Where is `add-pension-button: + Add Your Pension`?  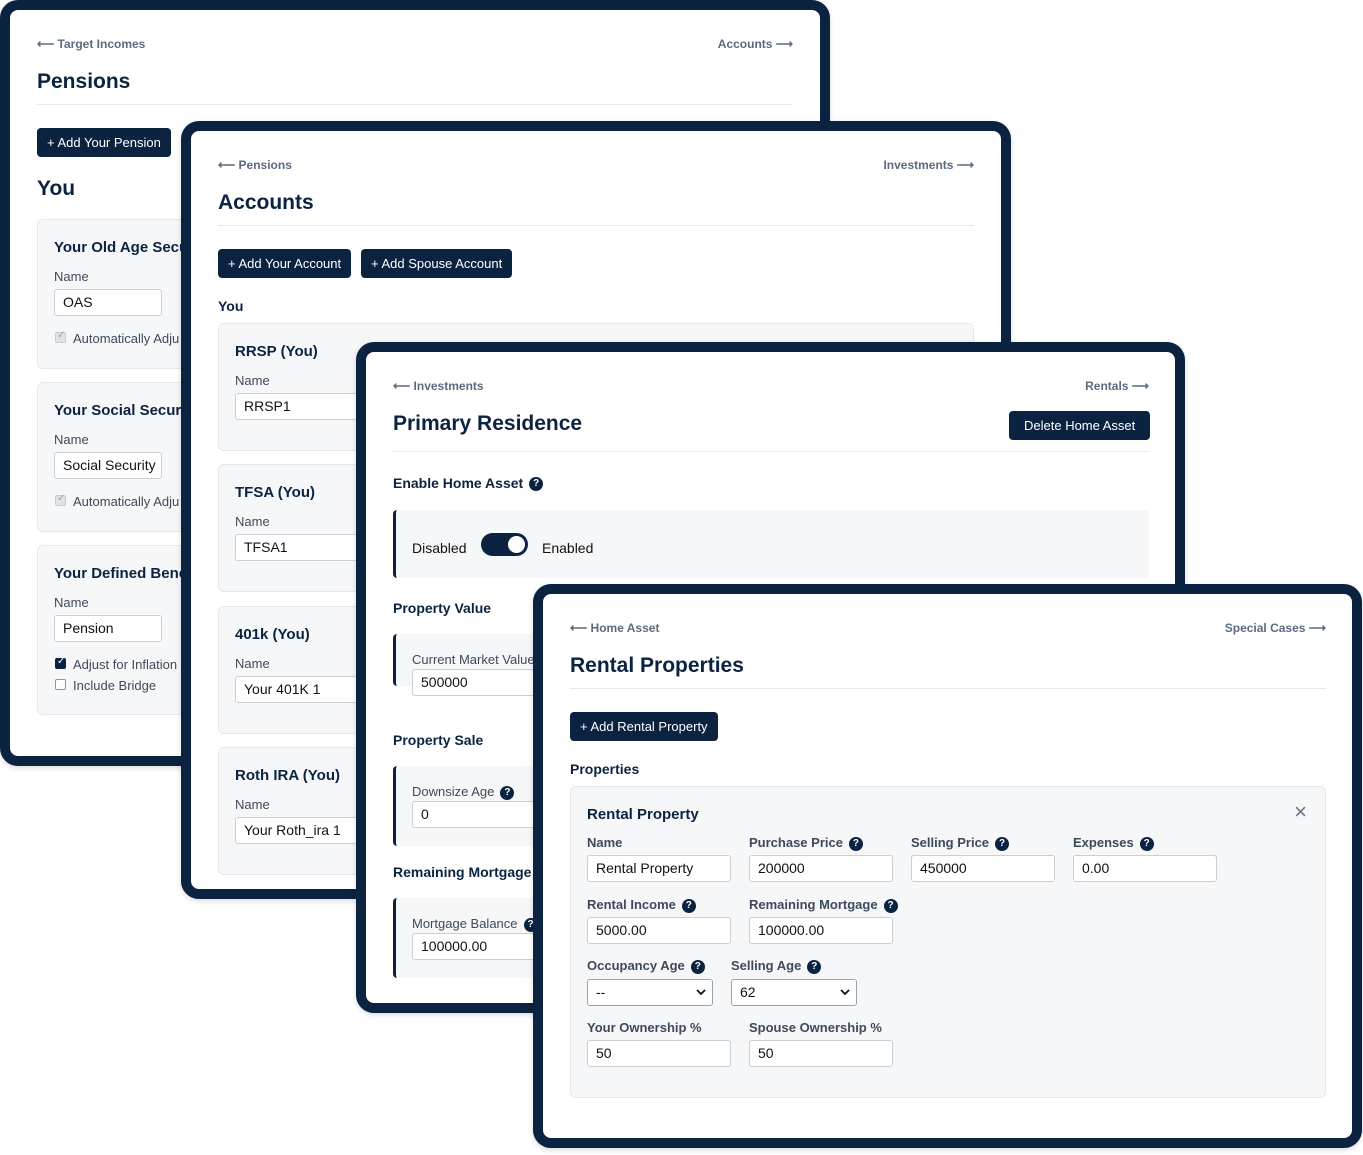
add-pension-button: + Add Your Pension is located at coordinates (104, 142).